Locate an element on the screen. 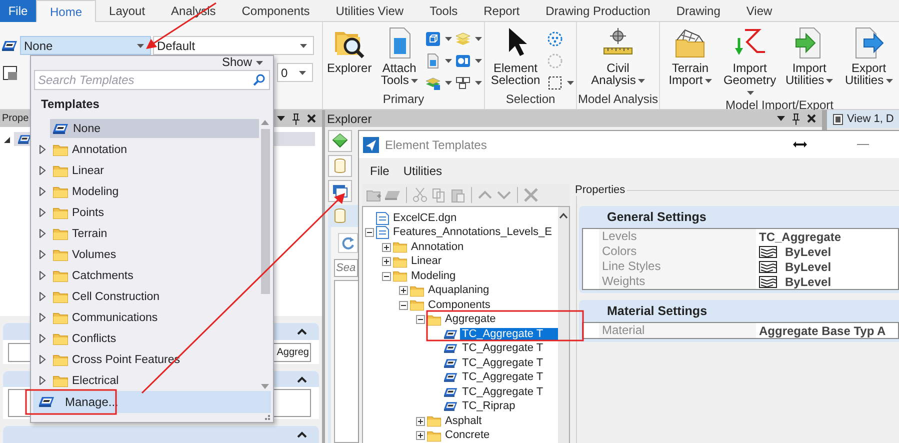 Image resolution: width=899 pixels, height=443 pixels. scroll-up-icon is located at coordinates (563, 216).